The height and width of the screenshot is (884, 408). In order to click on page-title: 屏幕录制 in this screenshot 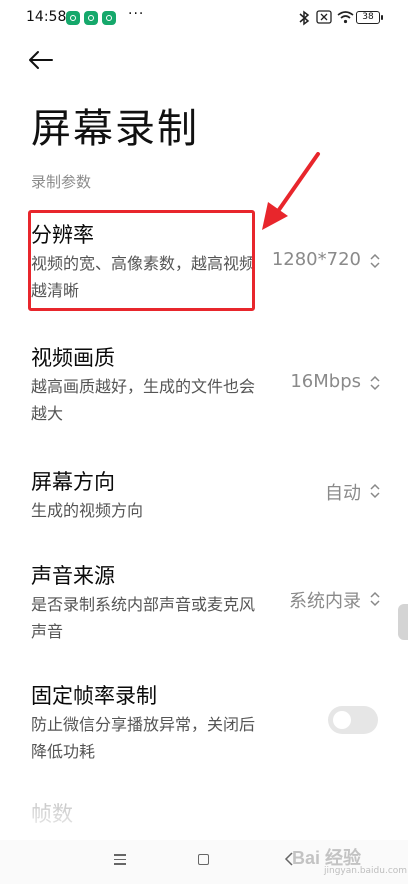, I will do `click(115, 129)`.